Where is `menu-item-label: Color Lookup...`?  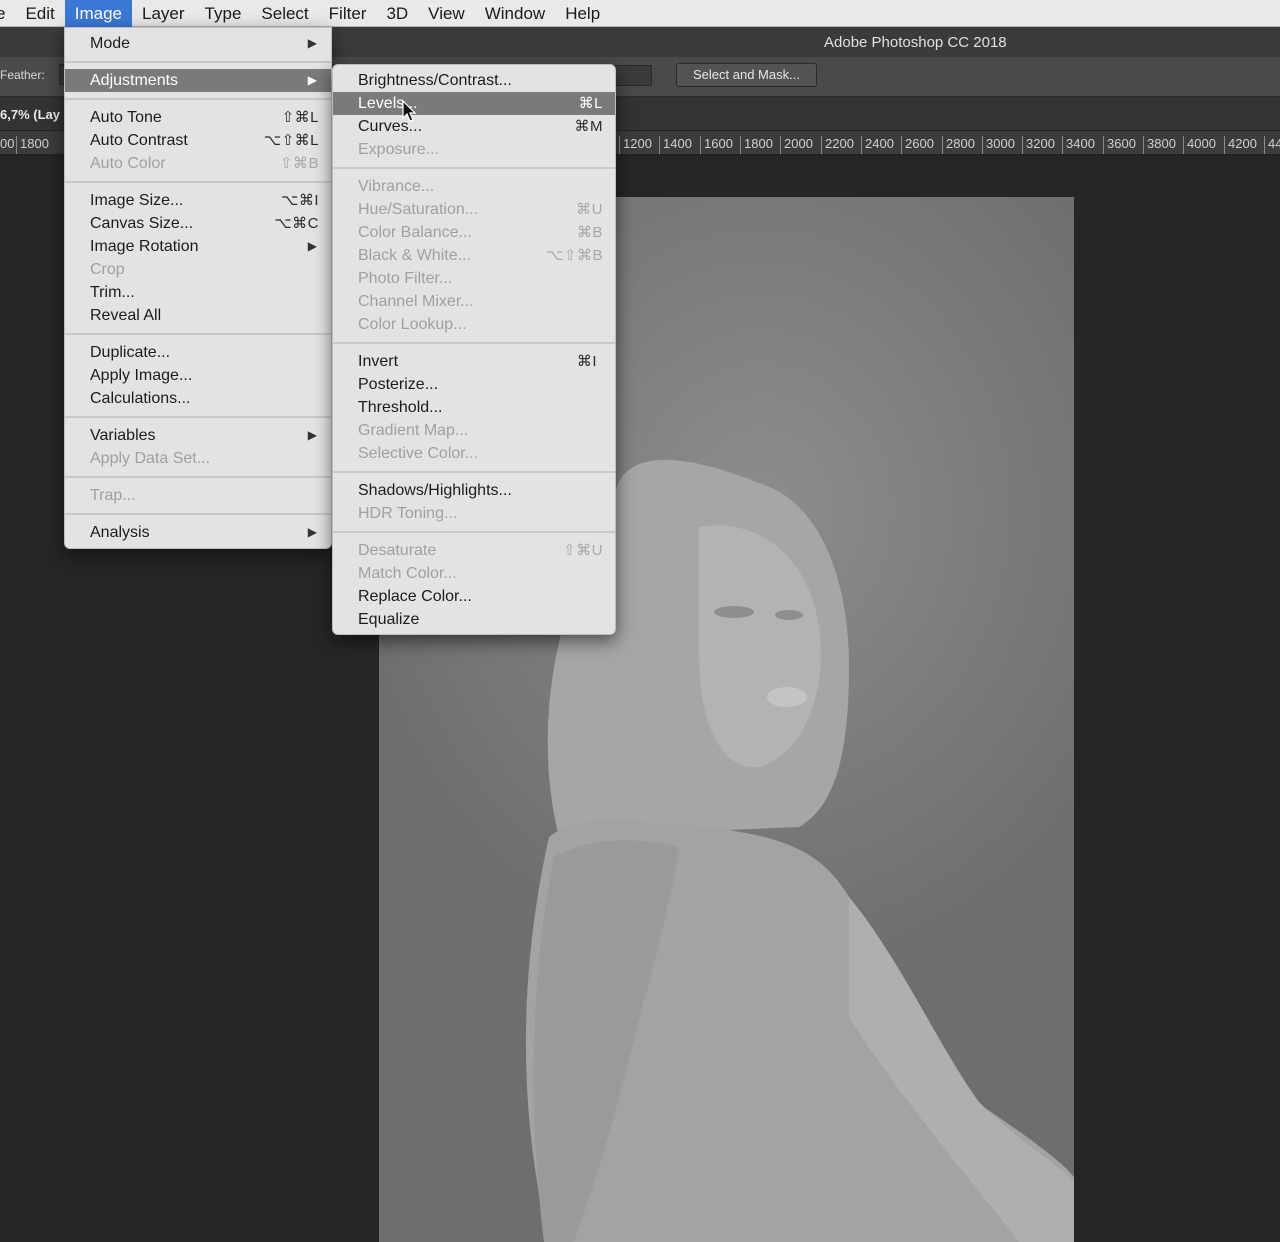
menu-item-label: Color Lookup... is located at coordinates (412, 324).